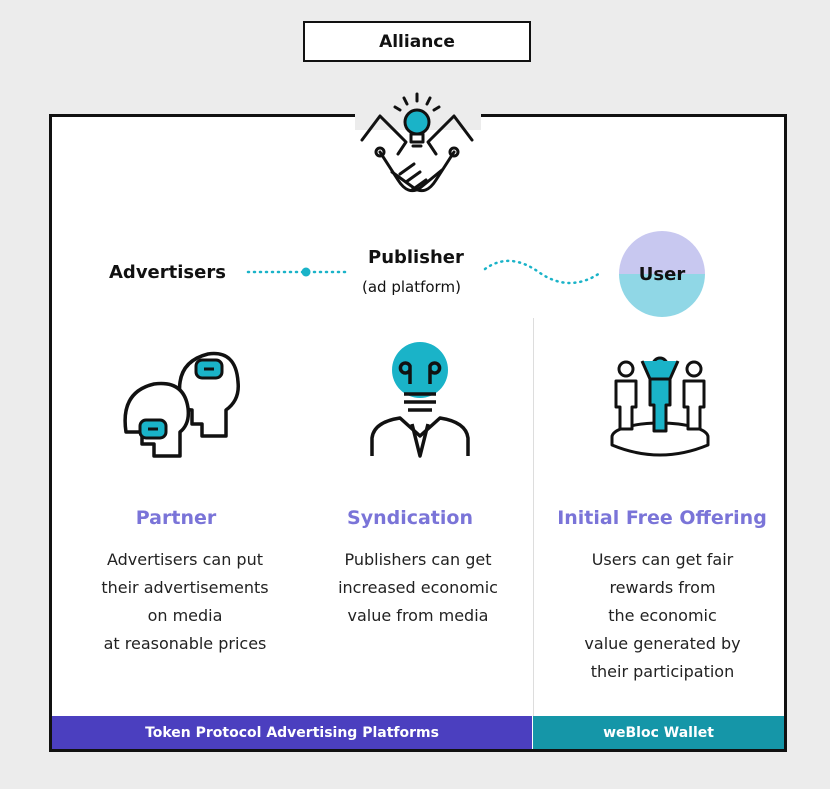 The image size is (830, 789). I want to click on offering-line: value generated by, so click(662, 643).